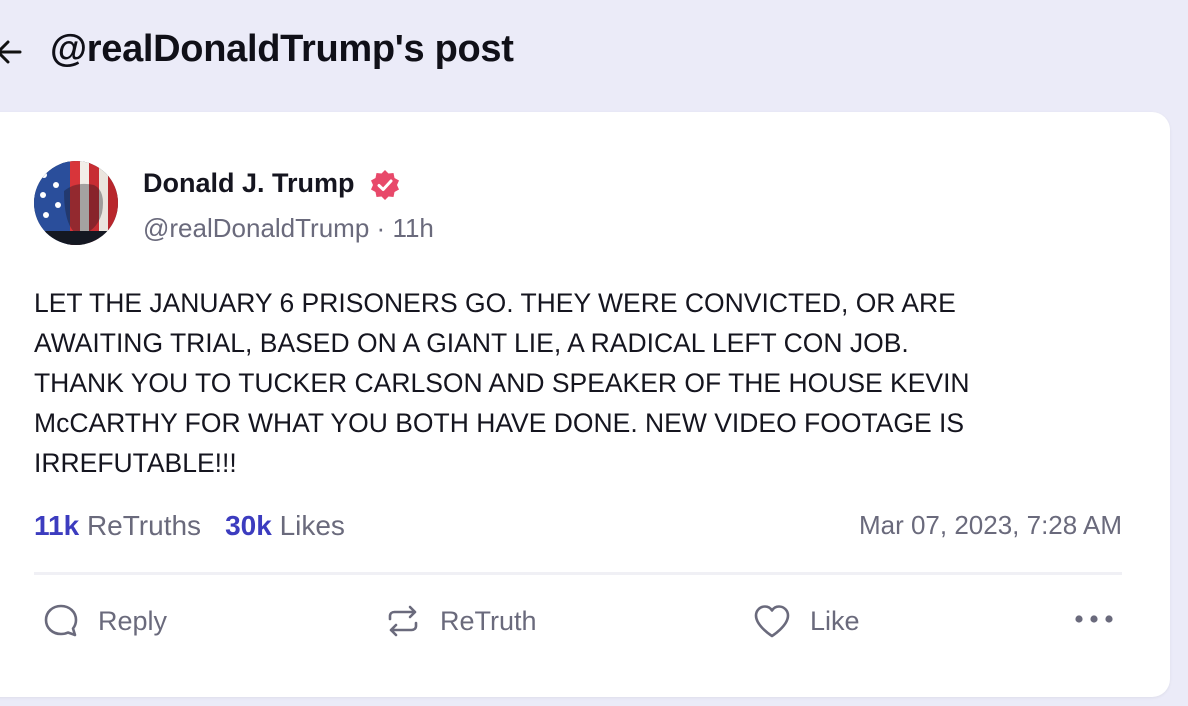  What do you see at coordinates (772, 621) in the screenshot?
I see `heart-icon` at bounding box center [772, 621].